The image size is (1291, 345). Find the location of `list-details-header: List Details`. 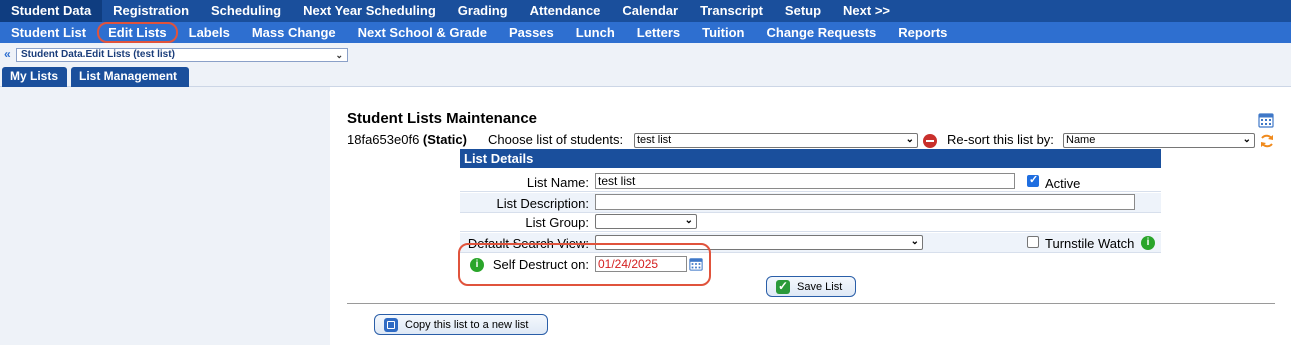

list-details-header: List Details is located at coordinates (810, 158).